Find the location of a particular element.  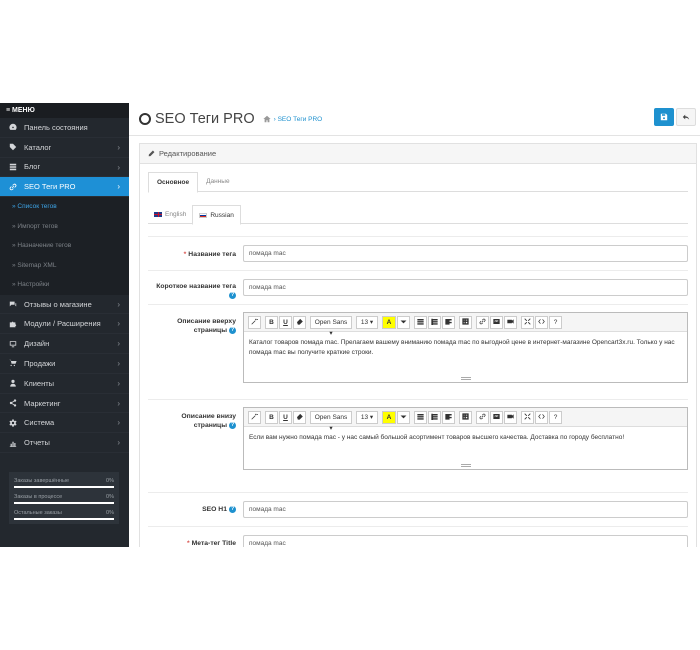

form-row-seo-h1: SEO H1? помада mac is located at coordinates (418, 509).